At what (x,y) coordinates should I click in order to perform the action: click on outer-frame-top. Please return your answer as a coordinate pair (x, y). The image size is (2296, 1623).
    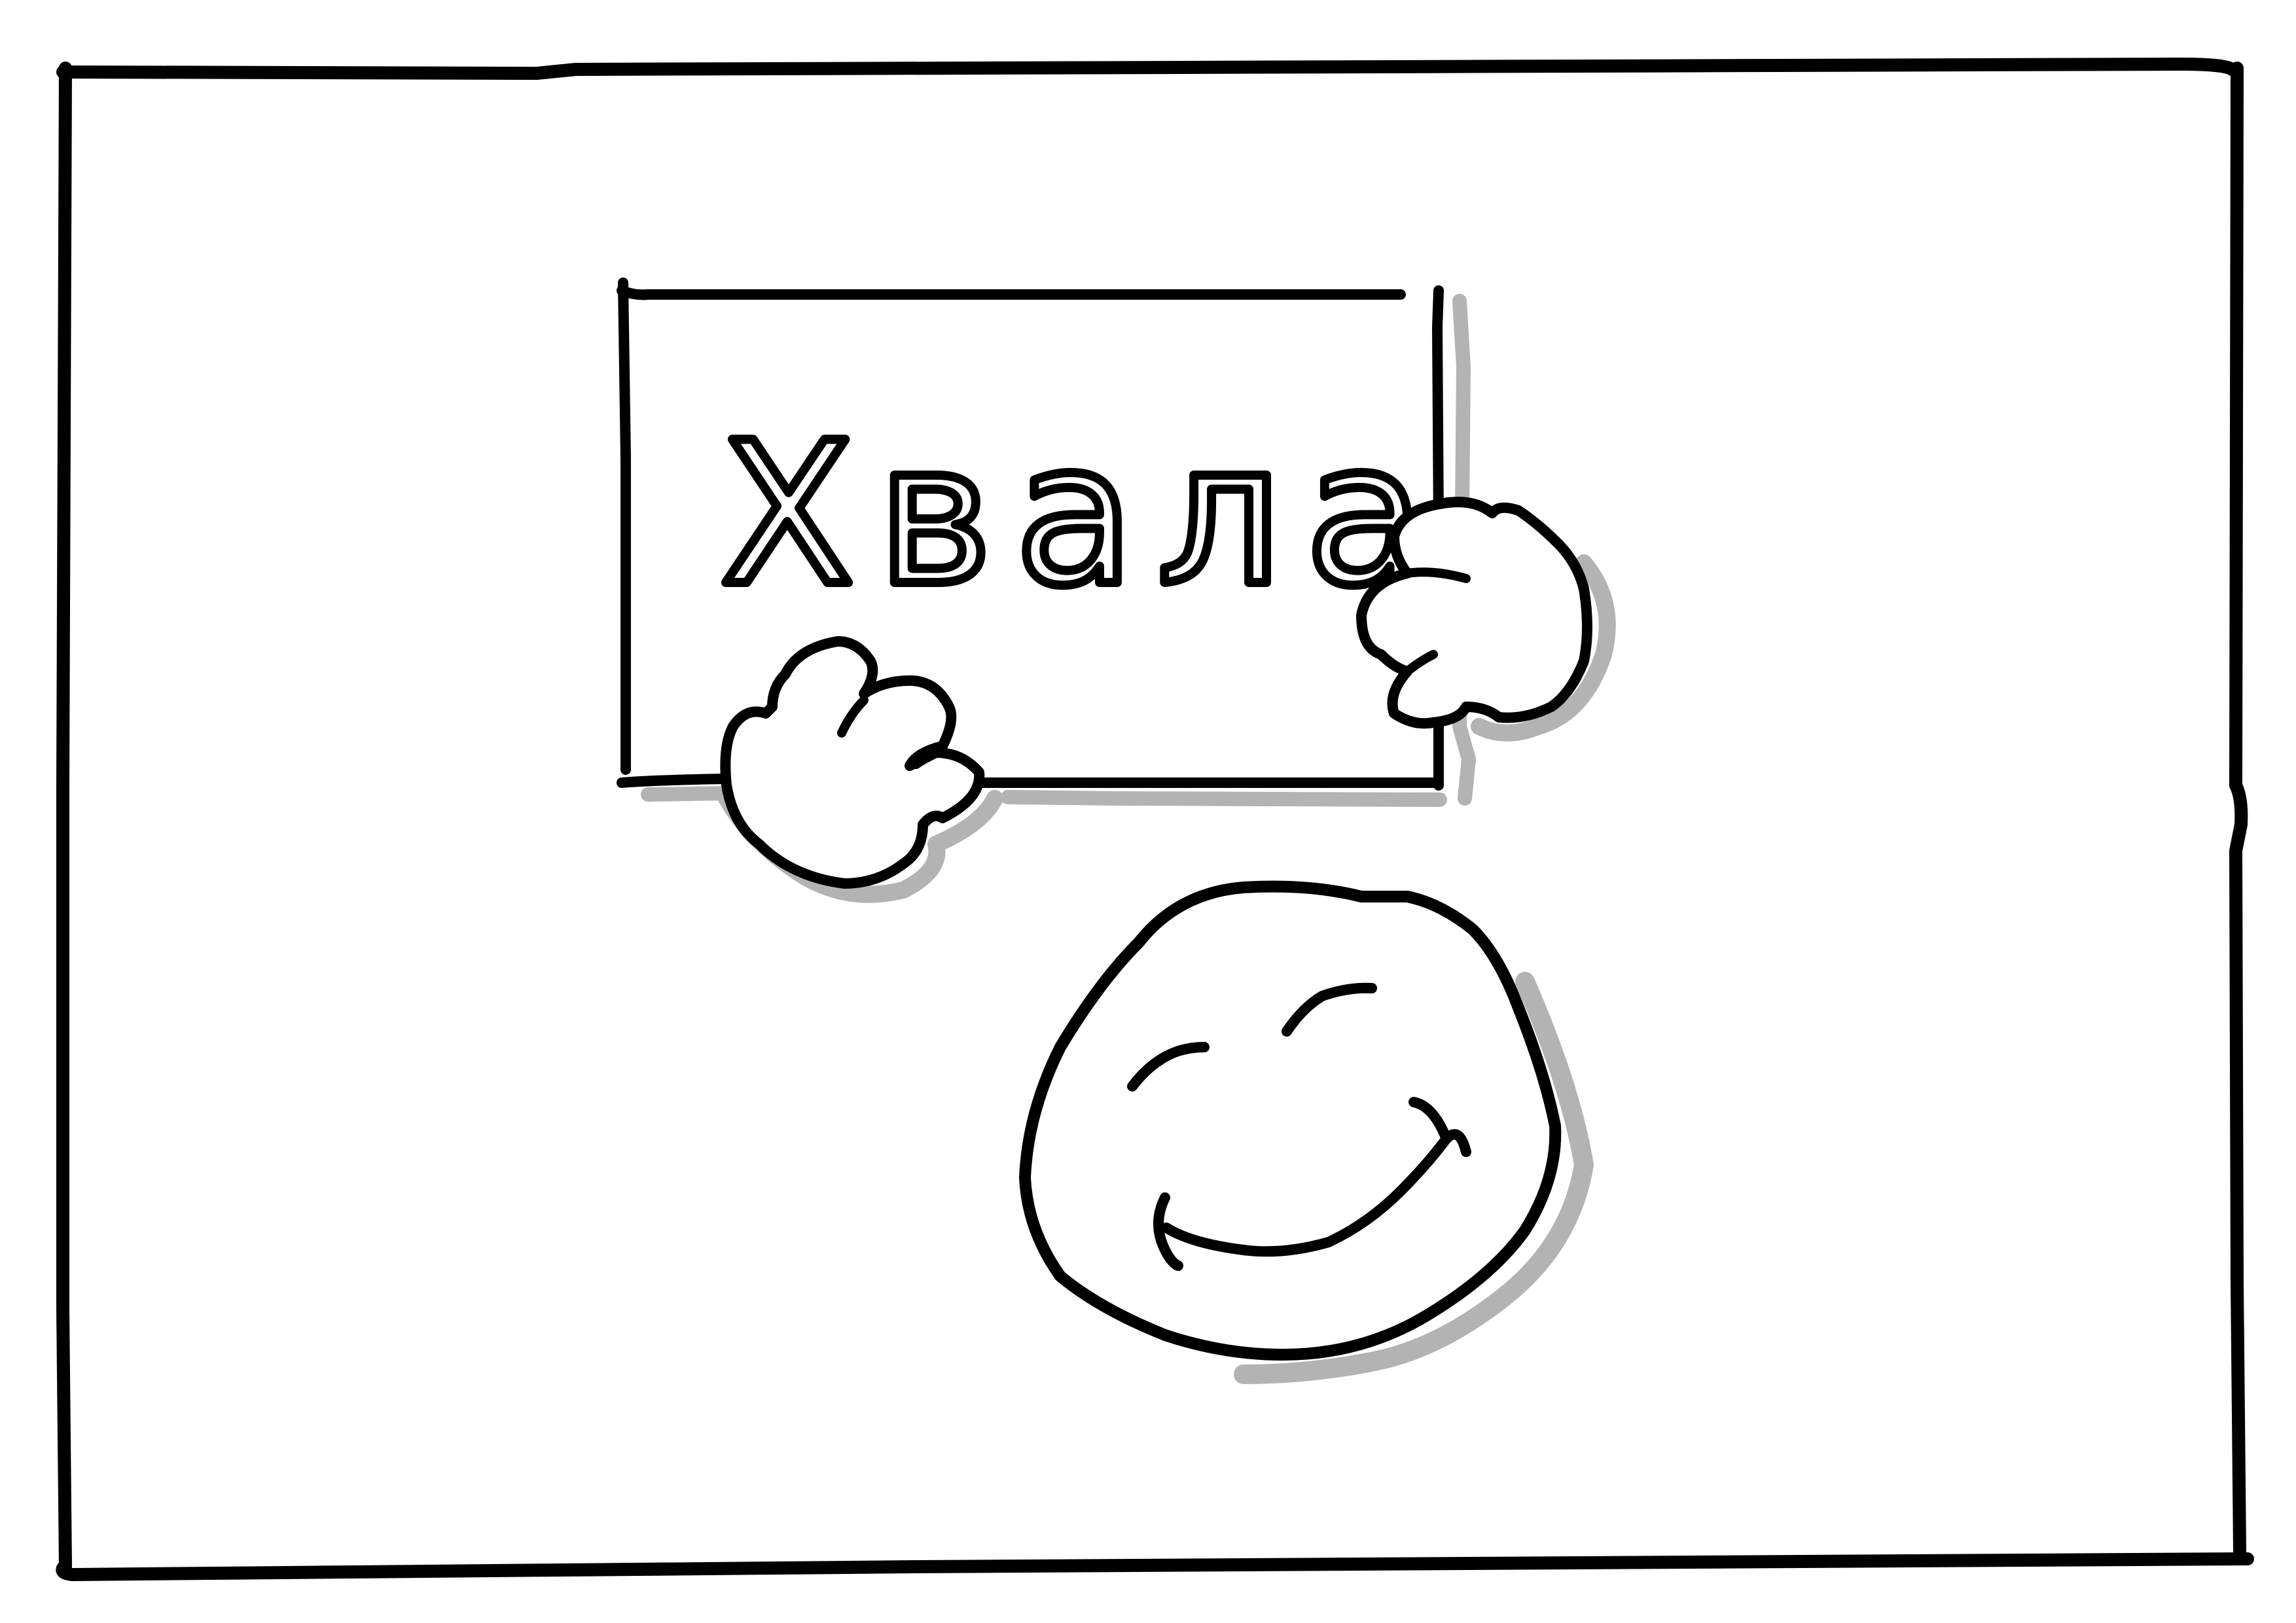
    Looking at the image, I should click on (1147, 69).